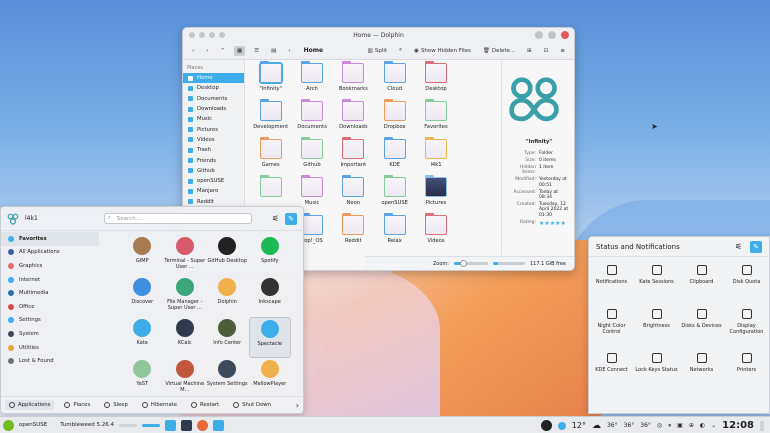  I want to click on split-button: ▥ Split, so click(377, 51).